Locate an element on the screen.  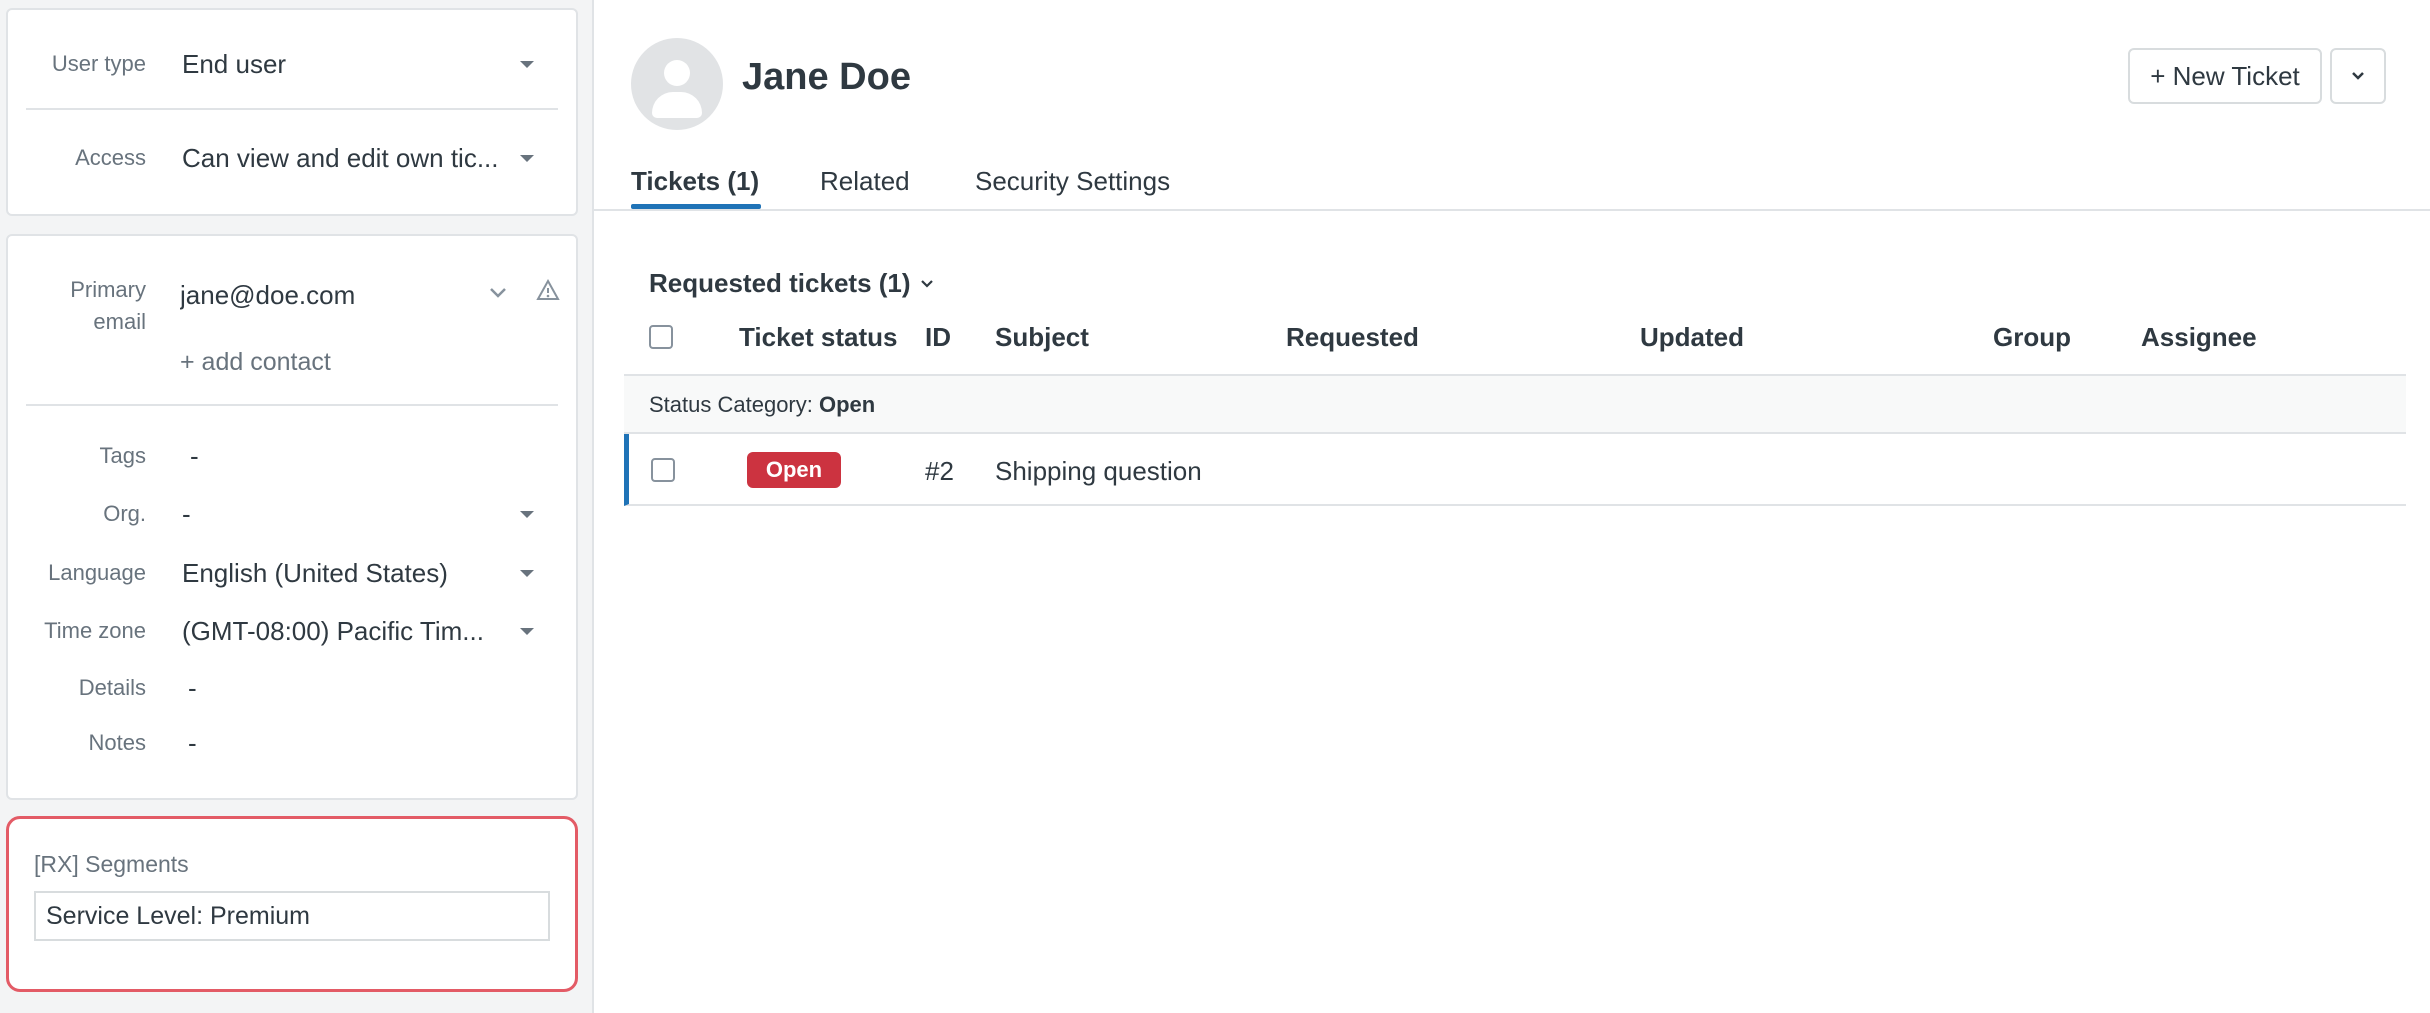
status-category-label: Status Category: Open is located at coordinates (762, 404).